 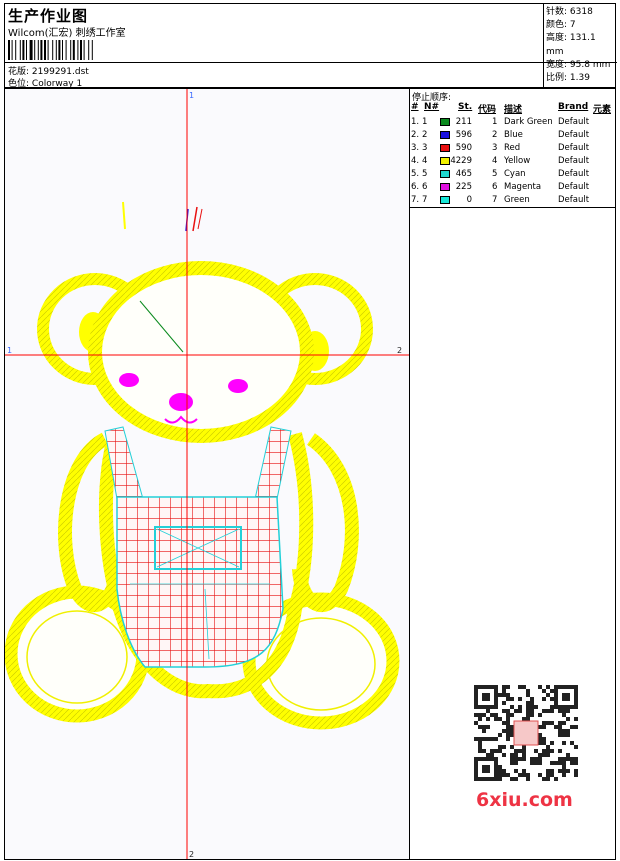 I want to click on table-row: 2. 2 596 2 Blue Default, so click(x=512, y=135).